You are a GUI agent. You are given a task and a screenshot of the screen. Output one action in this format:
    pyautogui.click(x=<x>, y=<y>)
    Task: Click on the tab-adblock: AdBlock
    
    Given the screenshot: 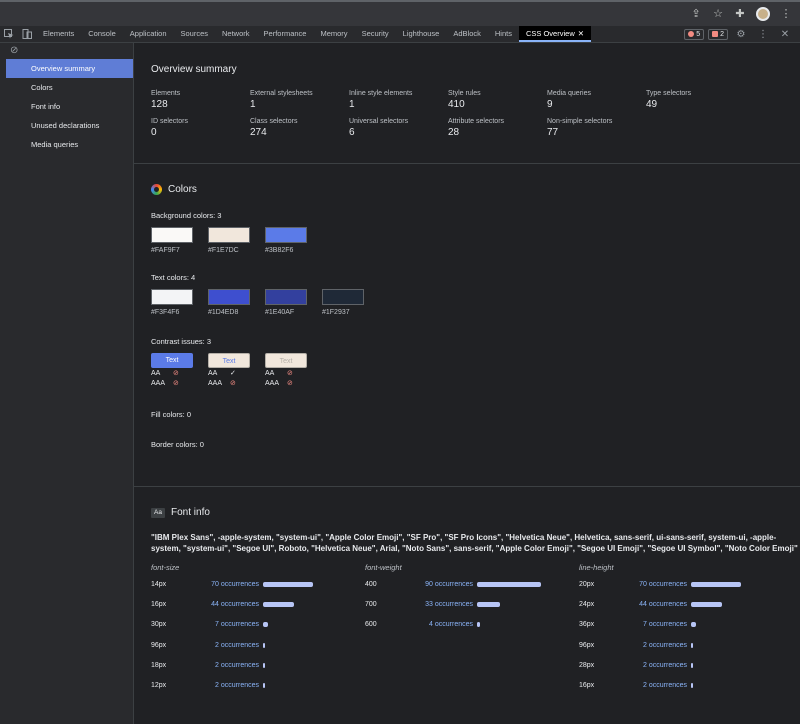 What is the action you would take?
    pyautogui.click(x=467, y=34)
    